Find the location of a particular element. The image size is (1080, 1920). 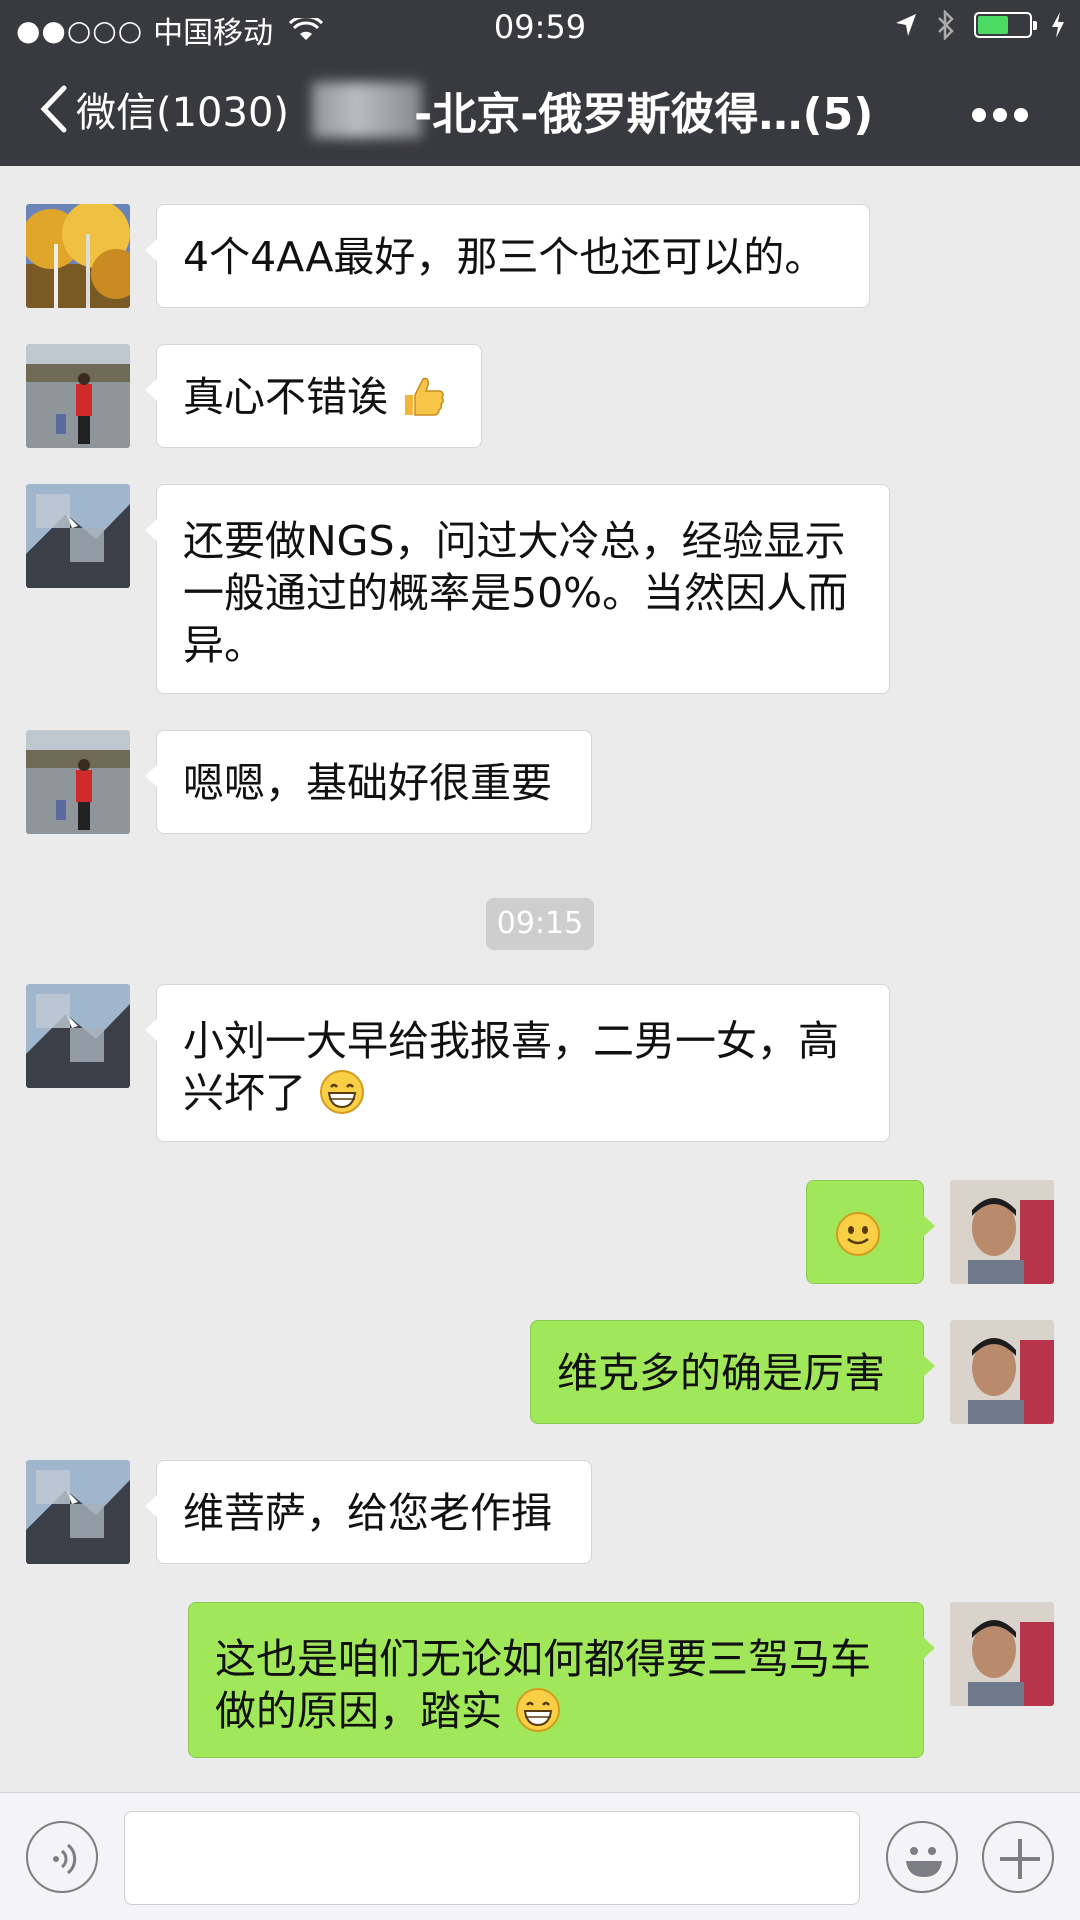

chevron-left-icon is located at coordinates (53, 109).